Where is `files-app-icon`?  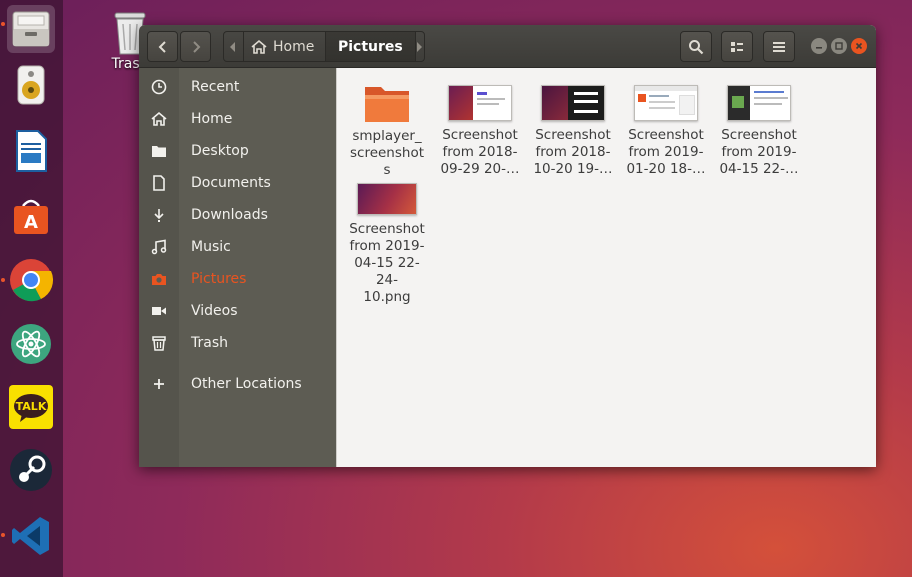
files-app-icon is located at coordinates (31, 29).